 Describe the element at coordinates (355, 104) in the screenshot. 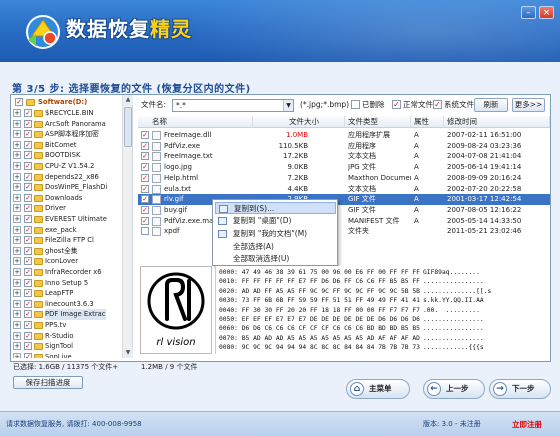

I see `deleted-checkbox` at that location.